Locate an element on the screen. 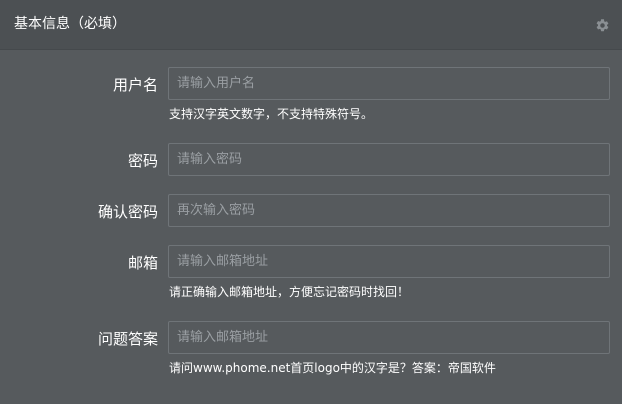 The width and height of the screenshot is (622, 404). security-answer-label: 问题答案 is located at coordinates (127, 339).